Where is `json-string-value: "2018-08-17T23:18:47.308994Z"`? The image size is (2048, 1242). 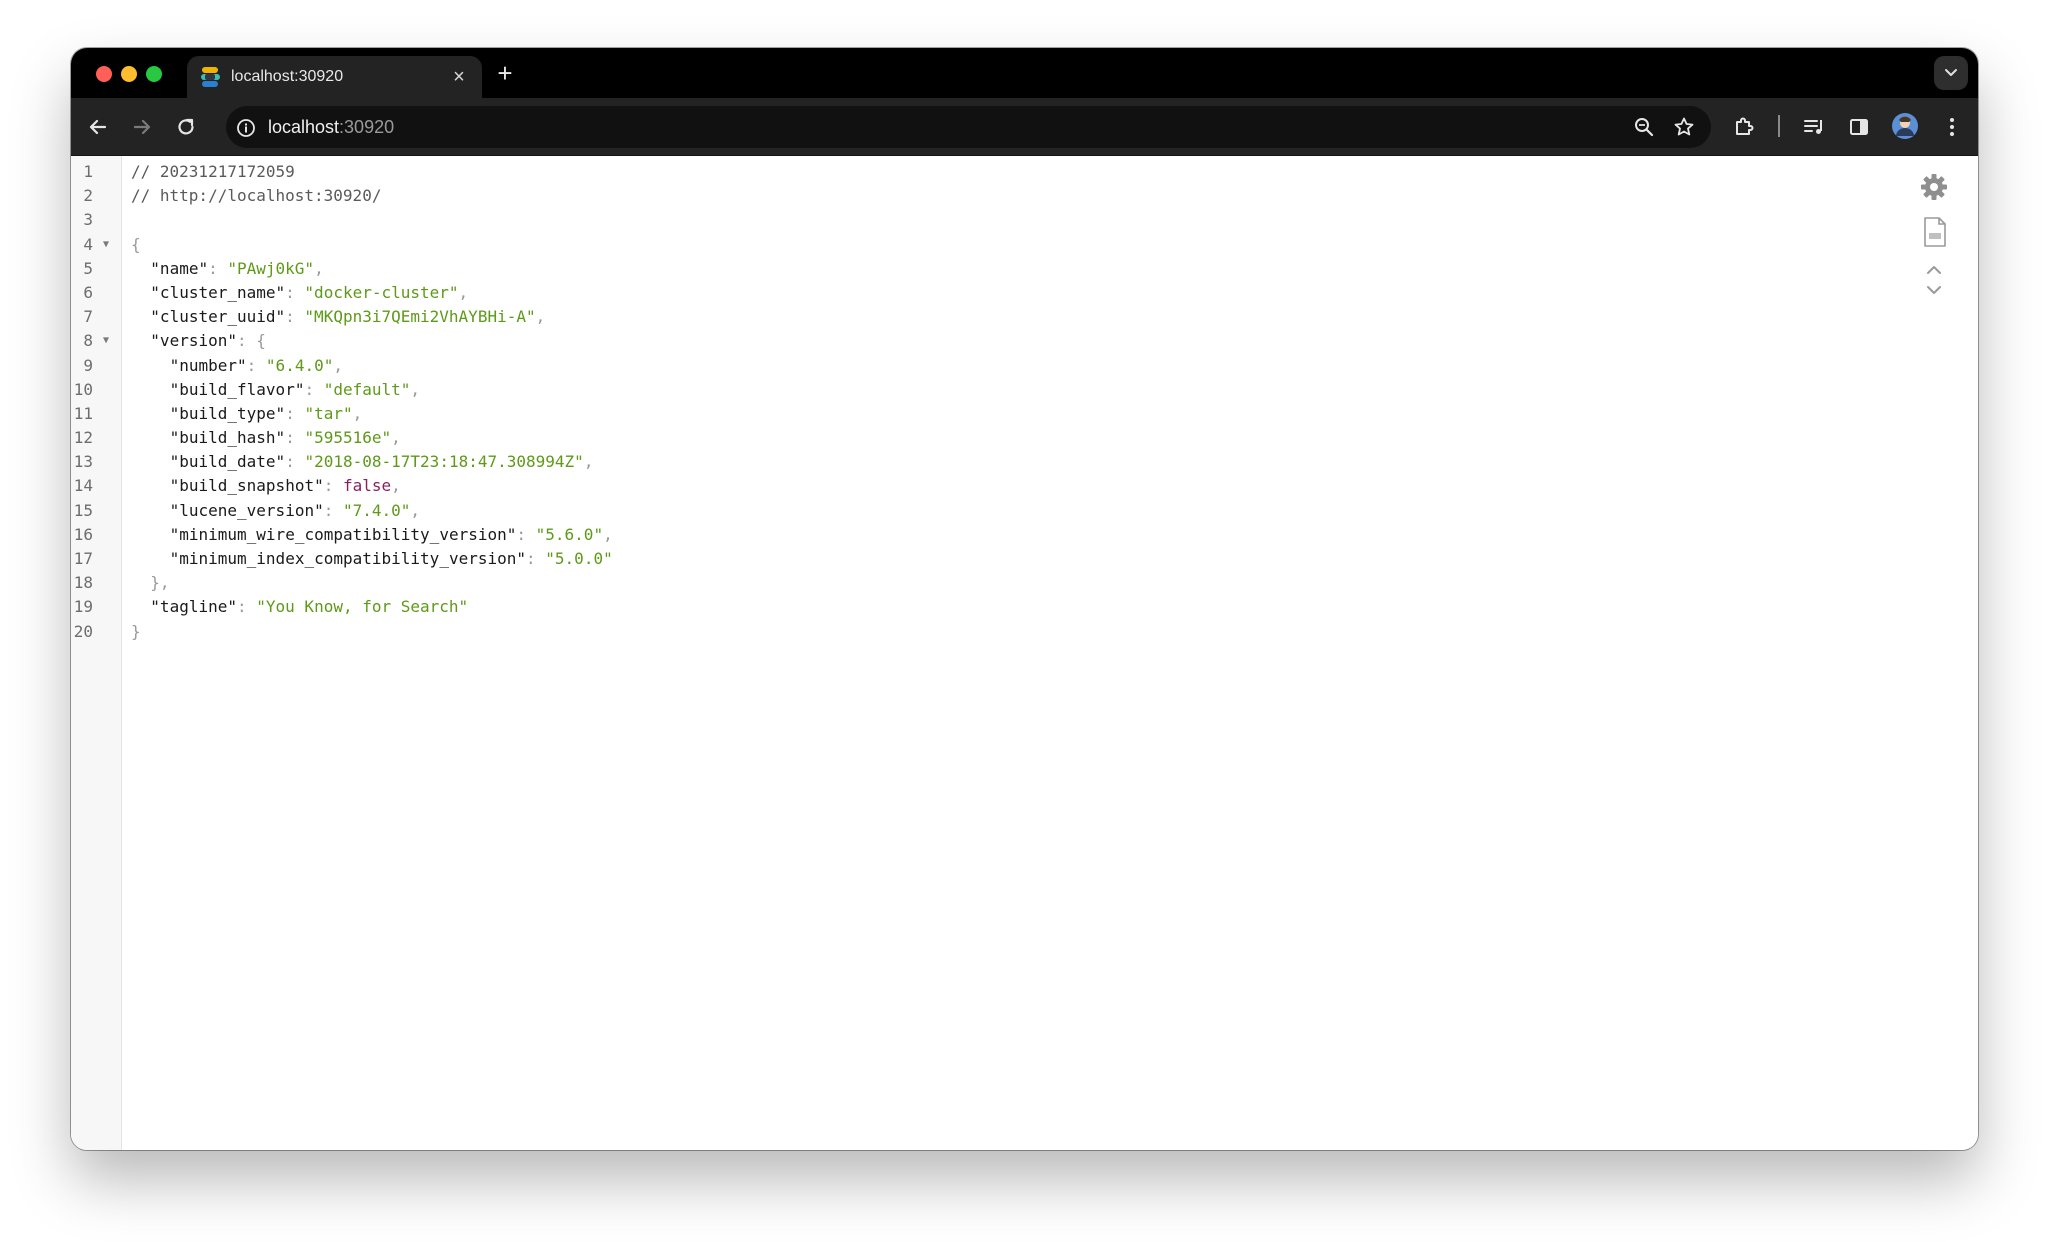
json-string-value: "2018-08-17T23:18:47.308994Z" is located at coordinates (444, 462).